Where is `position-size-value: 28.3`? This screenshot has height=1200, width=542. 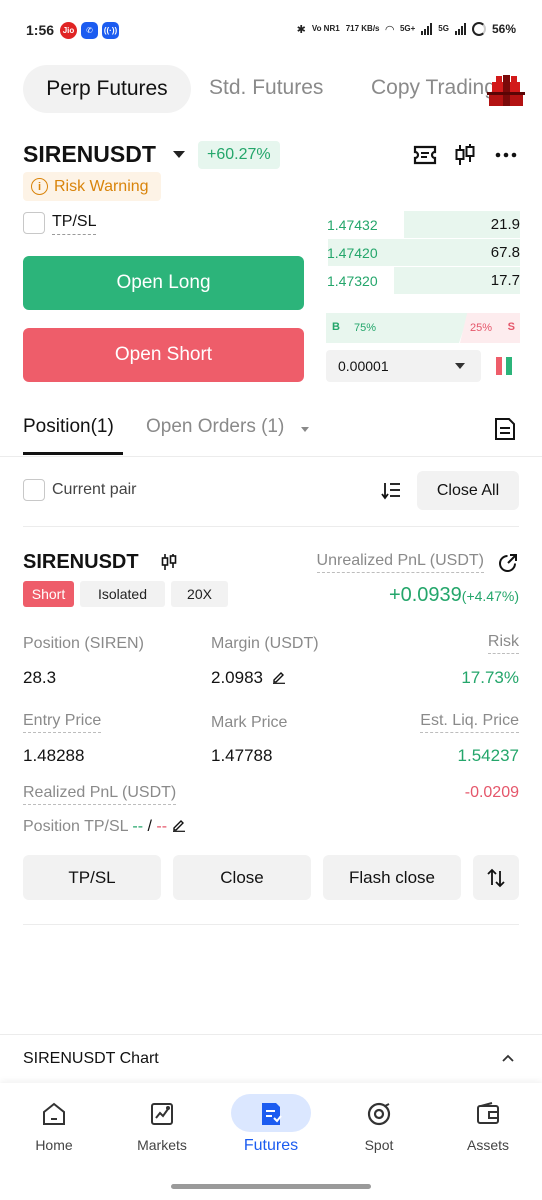 position-size-value: 28.3 is located at coordinates (40, 677).